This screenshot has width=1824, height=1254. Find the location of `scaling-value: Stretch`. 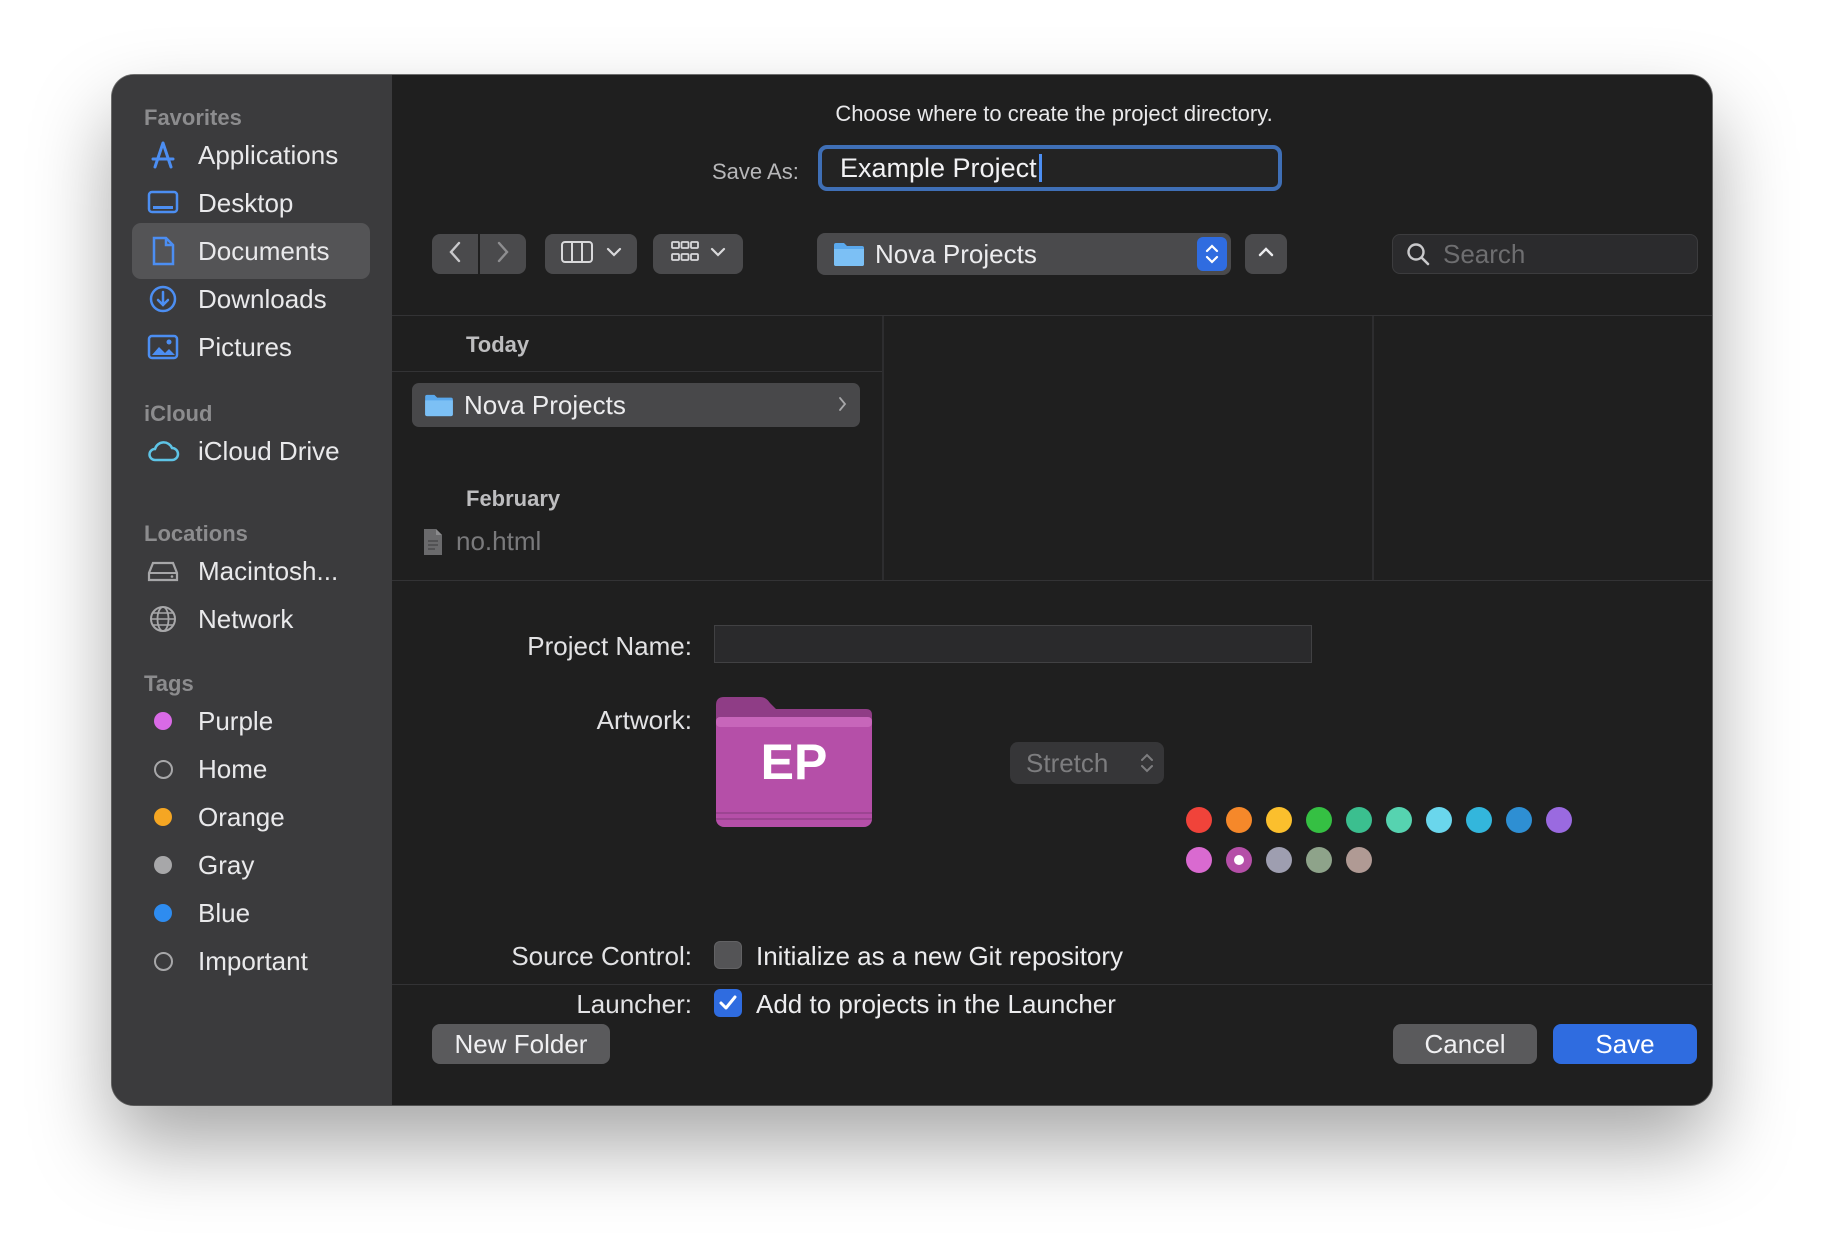

scaling-value: Stretch is located at coordinates (1067, 762).